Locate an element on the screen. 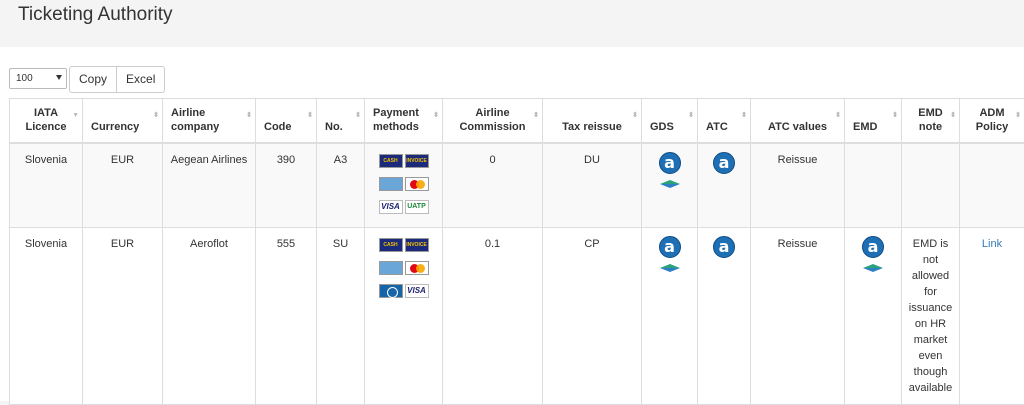 The image size is (1024, 405). uatp-card-icon: UATP is located at coordinates (417, 207).